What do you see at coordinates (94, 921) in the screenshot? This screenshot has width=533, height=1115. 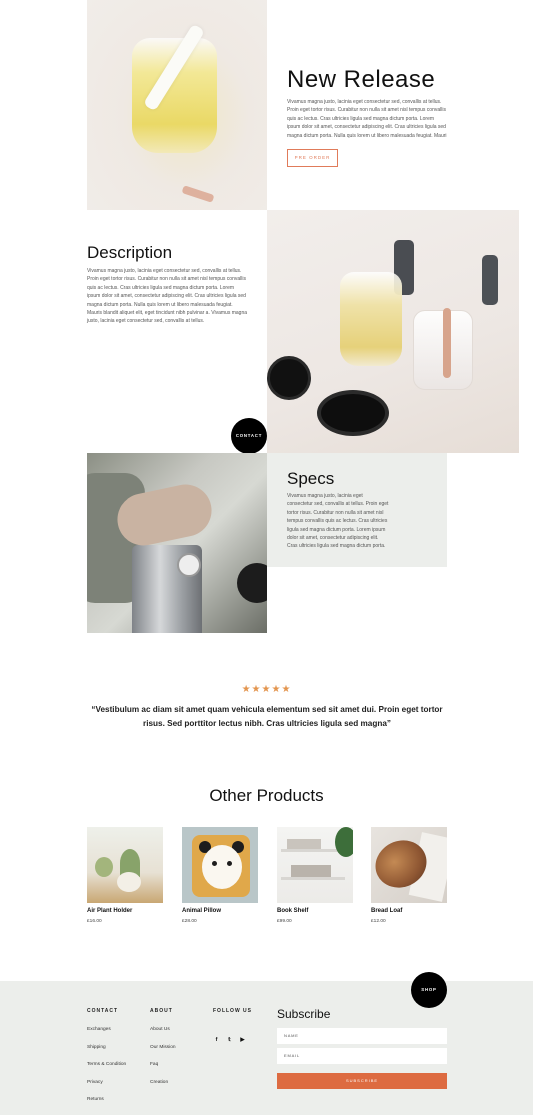 I see `product-price: £16.00` at bounding box center [94, 921].